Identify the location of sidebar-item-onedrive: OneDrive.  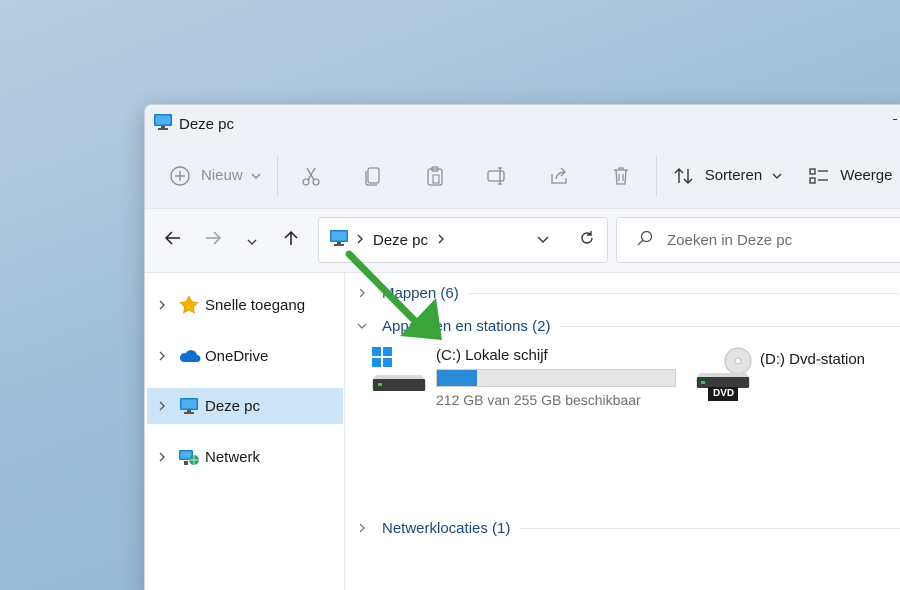
(245, 356).